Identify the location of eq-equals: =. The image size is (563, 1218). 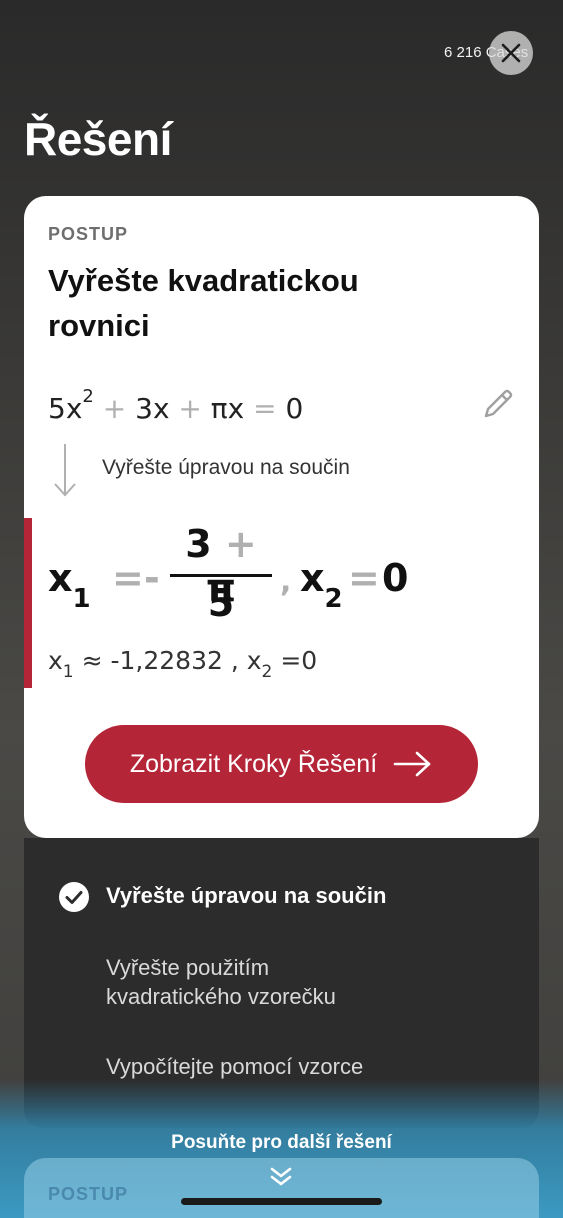
(265, 408).